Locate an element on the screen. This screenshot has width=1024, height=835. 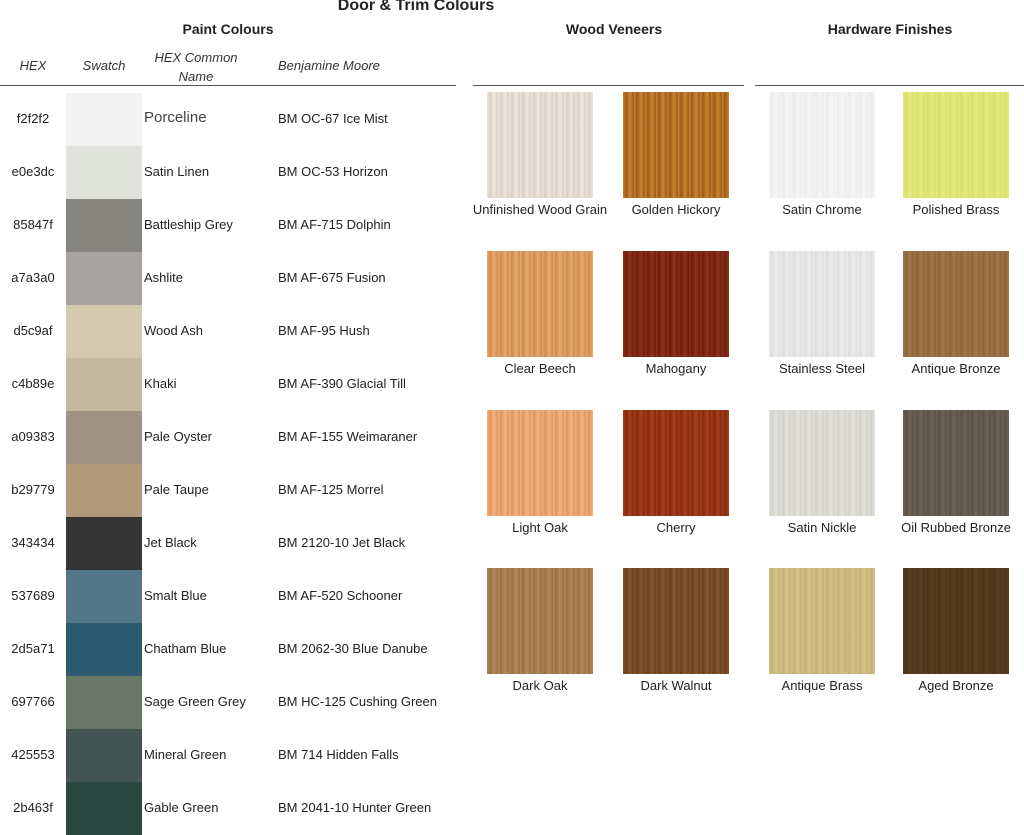
paint-colours-heading: Paint Colours is located at coordinates (228, 29).